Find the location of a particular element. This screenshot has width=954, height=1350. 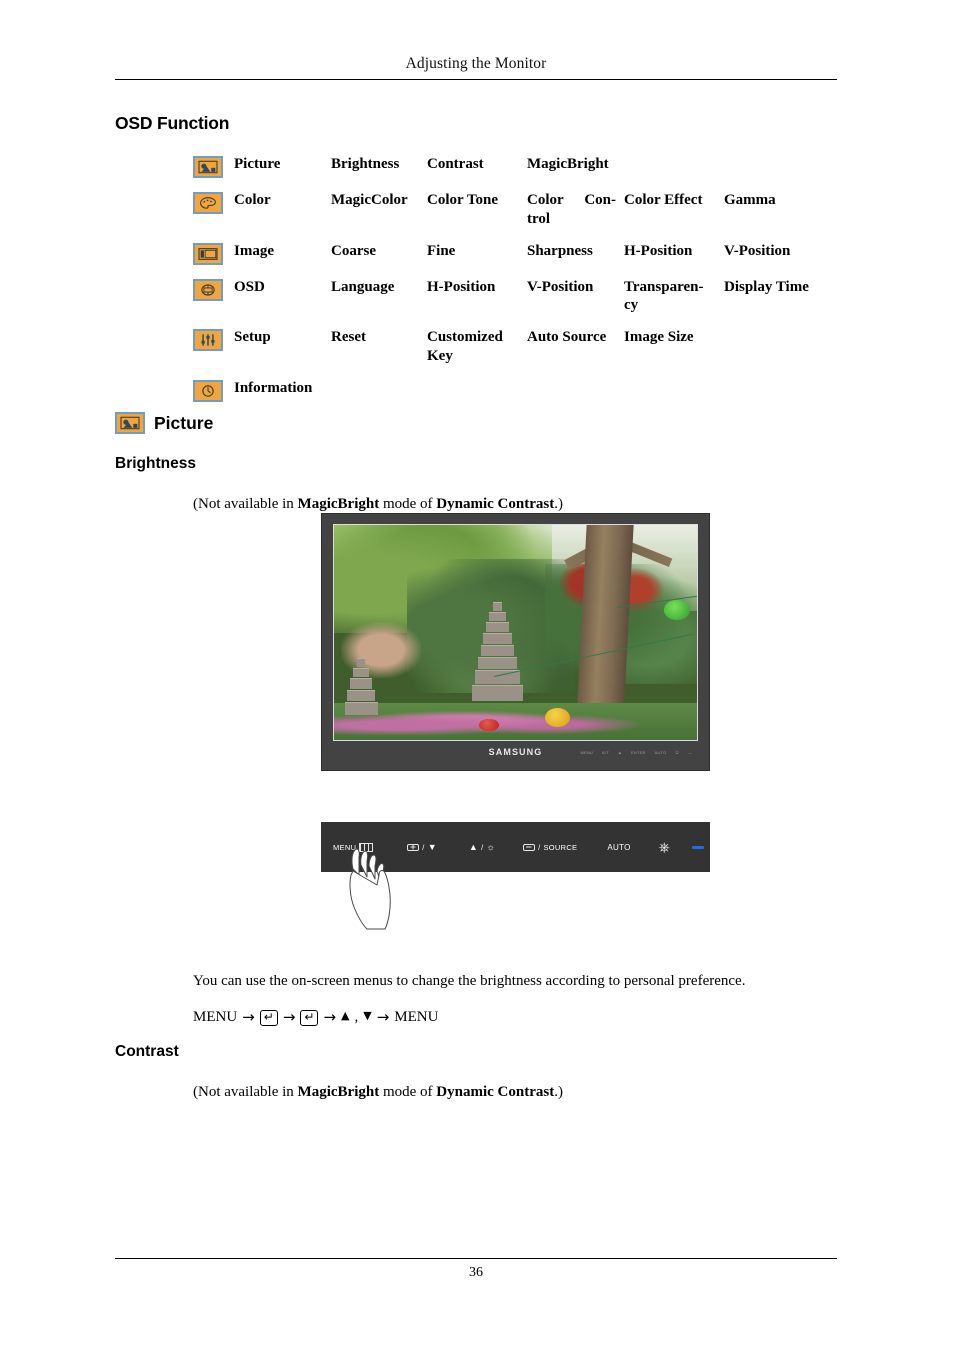

scene-pagoda-small is located at coordinates (361, 688).